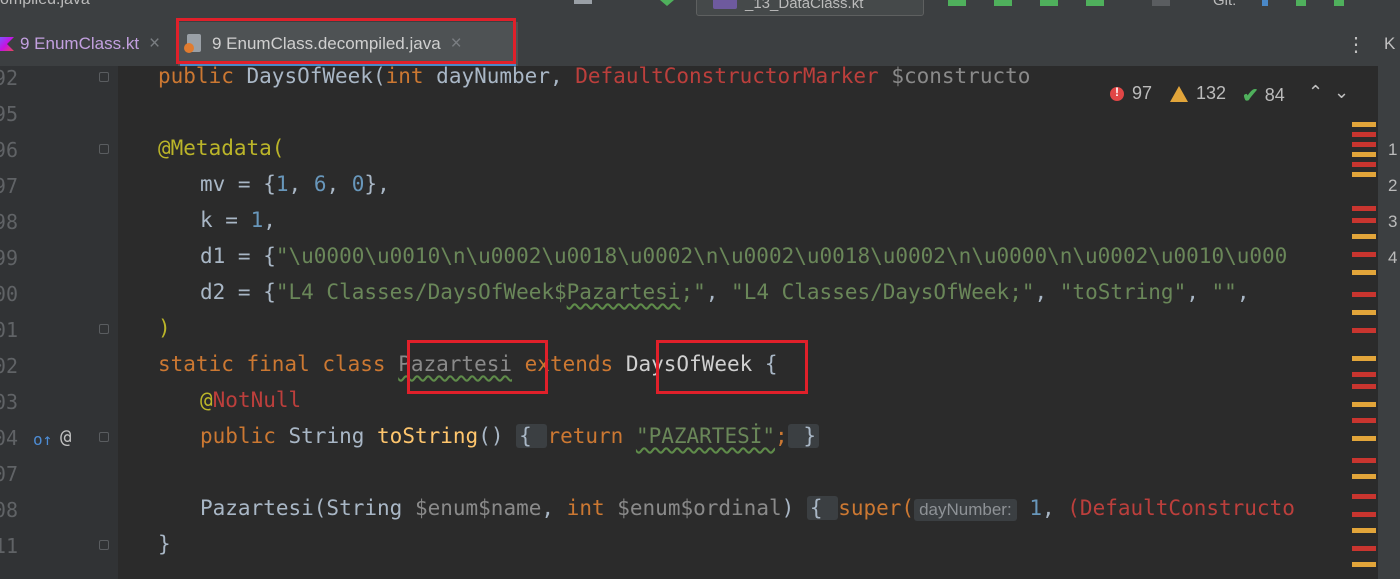 The width and height of the screenshot is (1400, 579). What do you see at coordinates (42, 439) in the screenshot?
I see `overrides-method-icon: o↑` at bounding box center [42, 439].